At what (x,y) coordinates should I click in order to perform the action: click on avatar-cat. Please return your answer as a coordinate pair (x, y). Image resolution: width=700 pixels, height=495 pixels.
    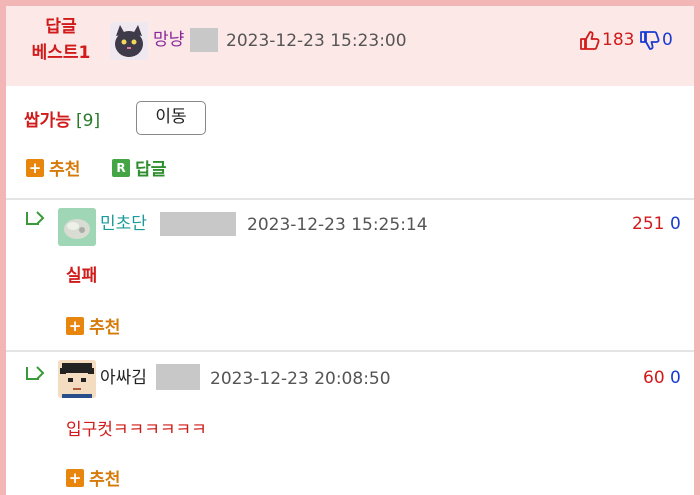
    Looking at the image, I should click on (129, 41).